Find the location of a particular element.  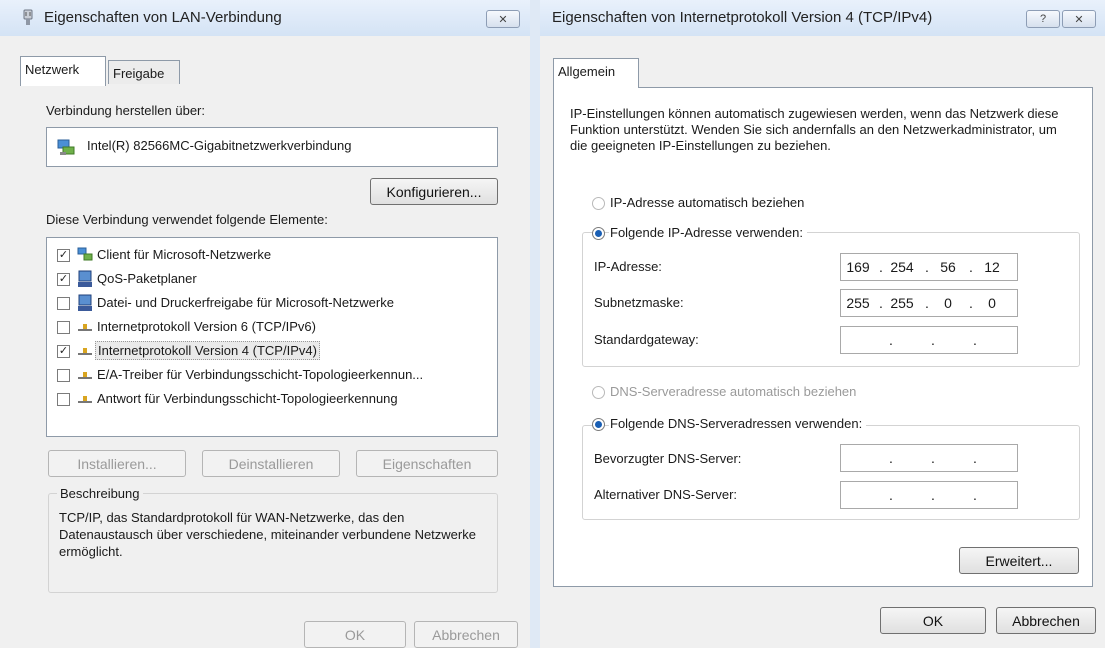

lan-cancel-button-label: Abbrechen is located at coordinates (466, 634).